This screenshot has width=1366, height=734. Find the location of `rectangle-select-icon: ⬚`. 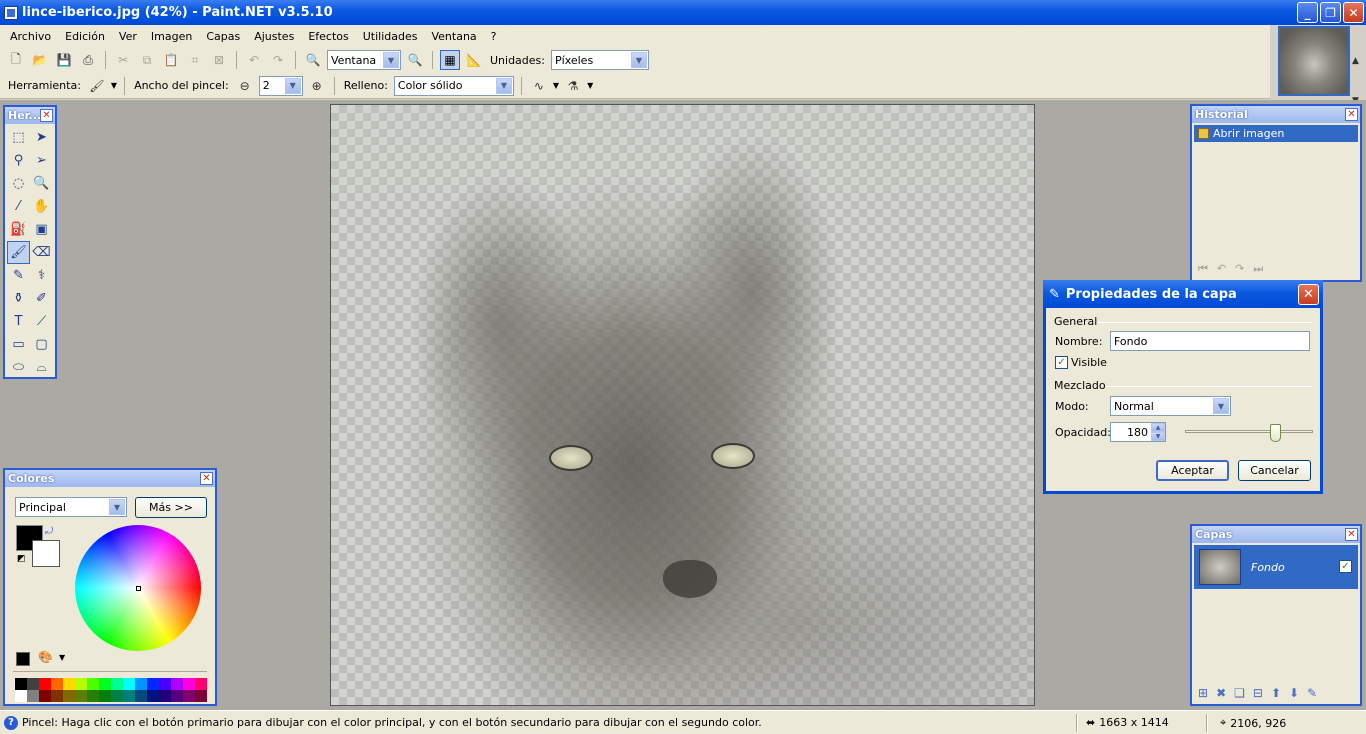

rectangle-select-icon: ⬚ is located at coordinates (18, 137).